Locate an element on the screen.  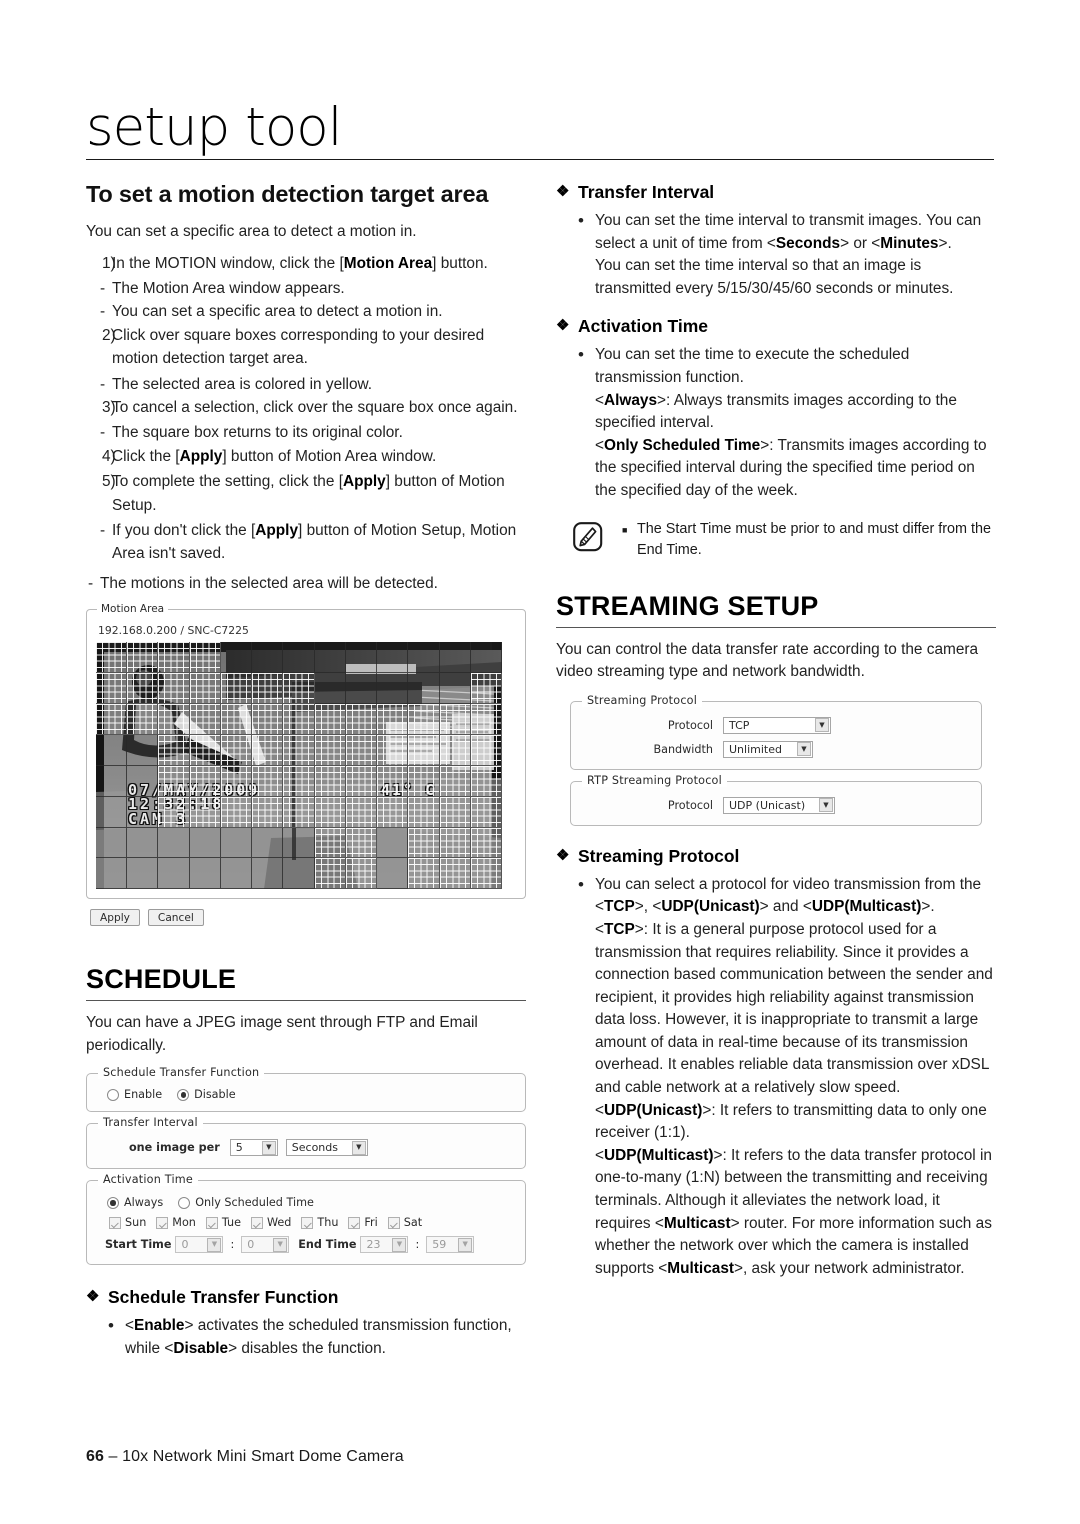
apply-button: Apply is located at coordinates (115, 918).